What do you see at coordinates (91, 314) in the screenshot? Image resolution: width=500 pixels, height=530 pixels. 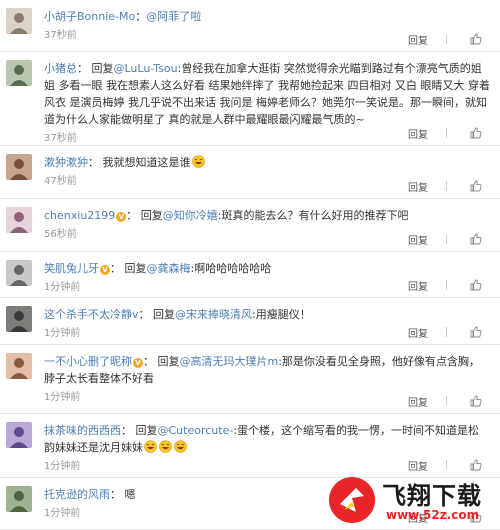 I see `comment-username: 这个杀手不太冷静v` at bounding box center [91, 314].